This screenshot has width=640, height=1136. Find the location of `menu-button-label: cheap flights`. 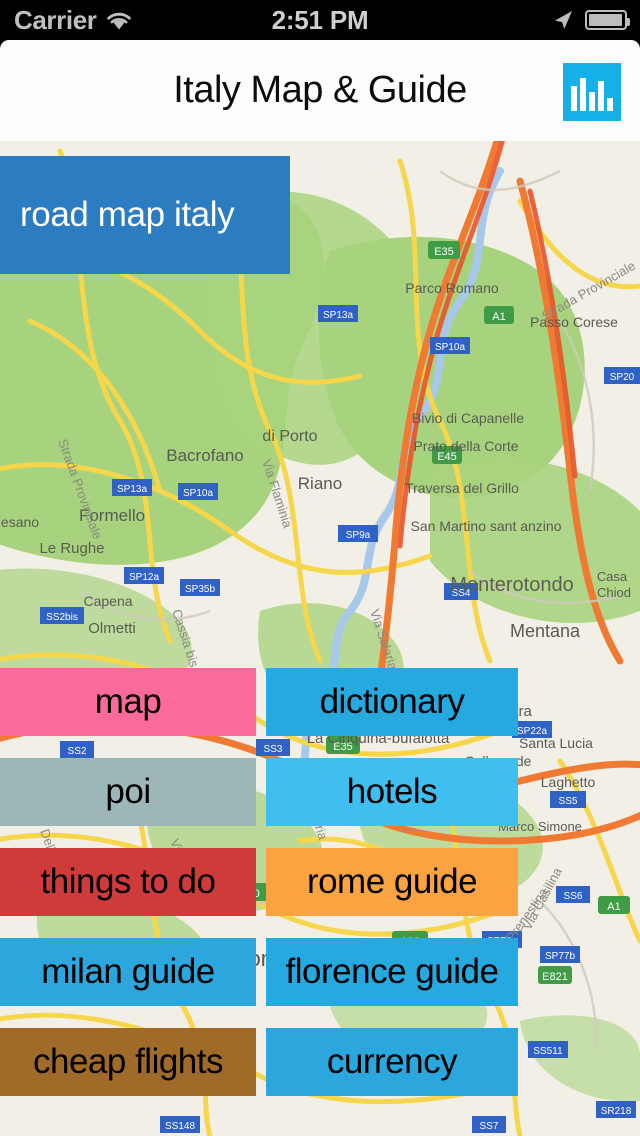

menu-button-label: cheap flights is located at coordinates (128, 1061).